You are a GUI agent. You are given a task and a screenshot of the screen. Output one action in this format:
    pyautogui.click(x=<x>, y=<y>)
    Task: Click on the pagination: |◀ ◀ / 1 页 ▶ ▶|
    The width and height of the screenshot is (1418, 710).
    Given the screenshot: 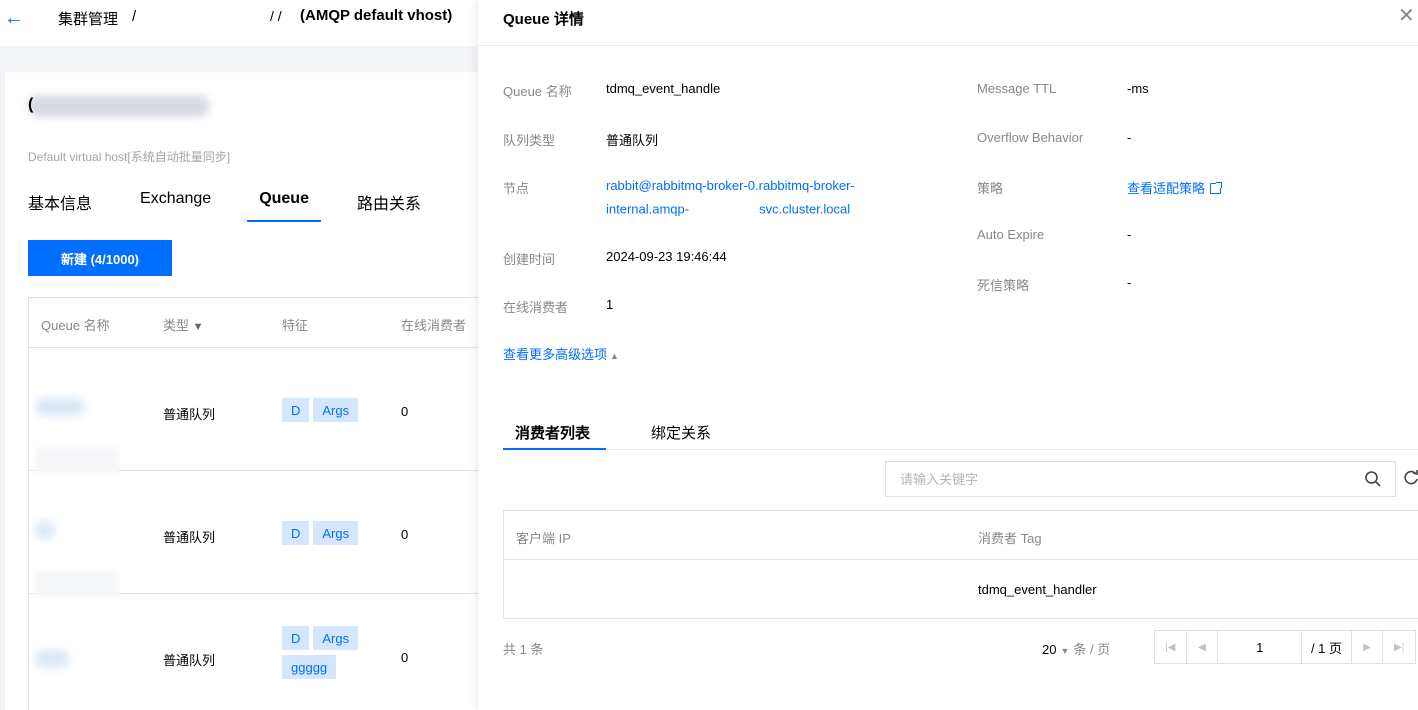 What is the action you would take?
    pyautogui.click(x=1285, y=647)
    